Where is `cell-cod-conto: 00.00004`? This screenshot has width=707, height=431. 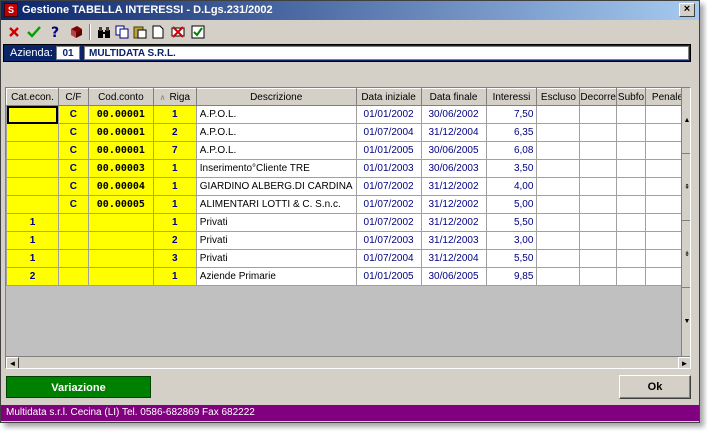
cell-cod-conto: 00.00004 is located at coordinates (120, 186).